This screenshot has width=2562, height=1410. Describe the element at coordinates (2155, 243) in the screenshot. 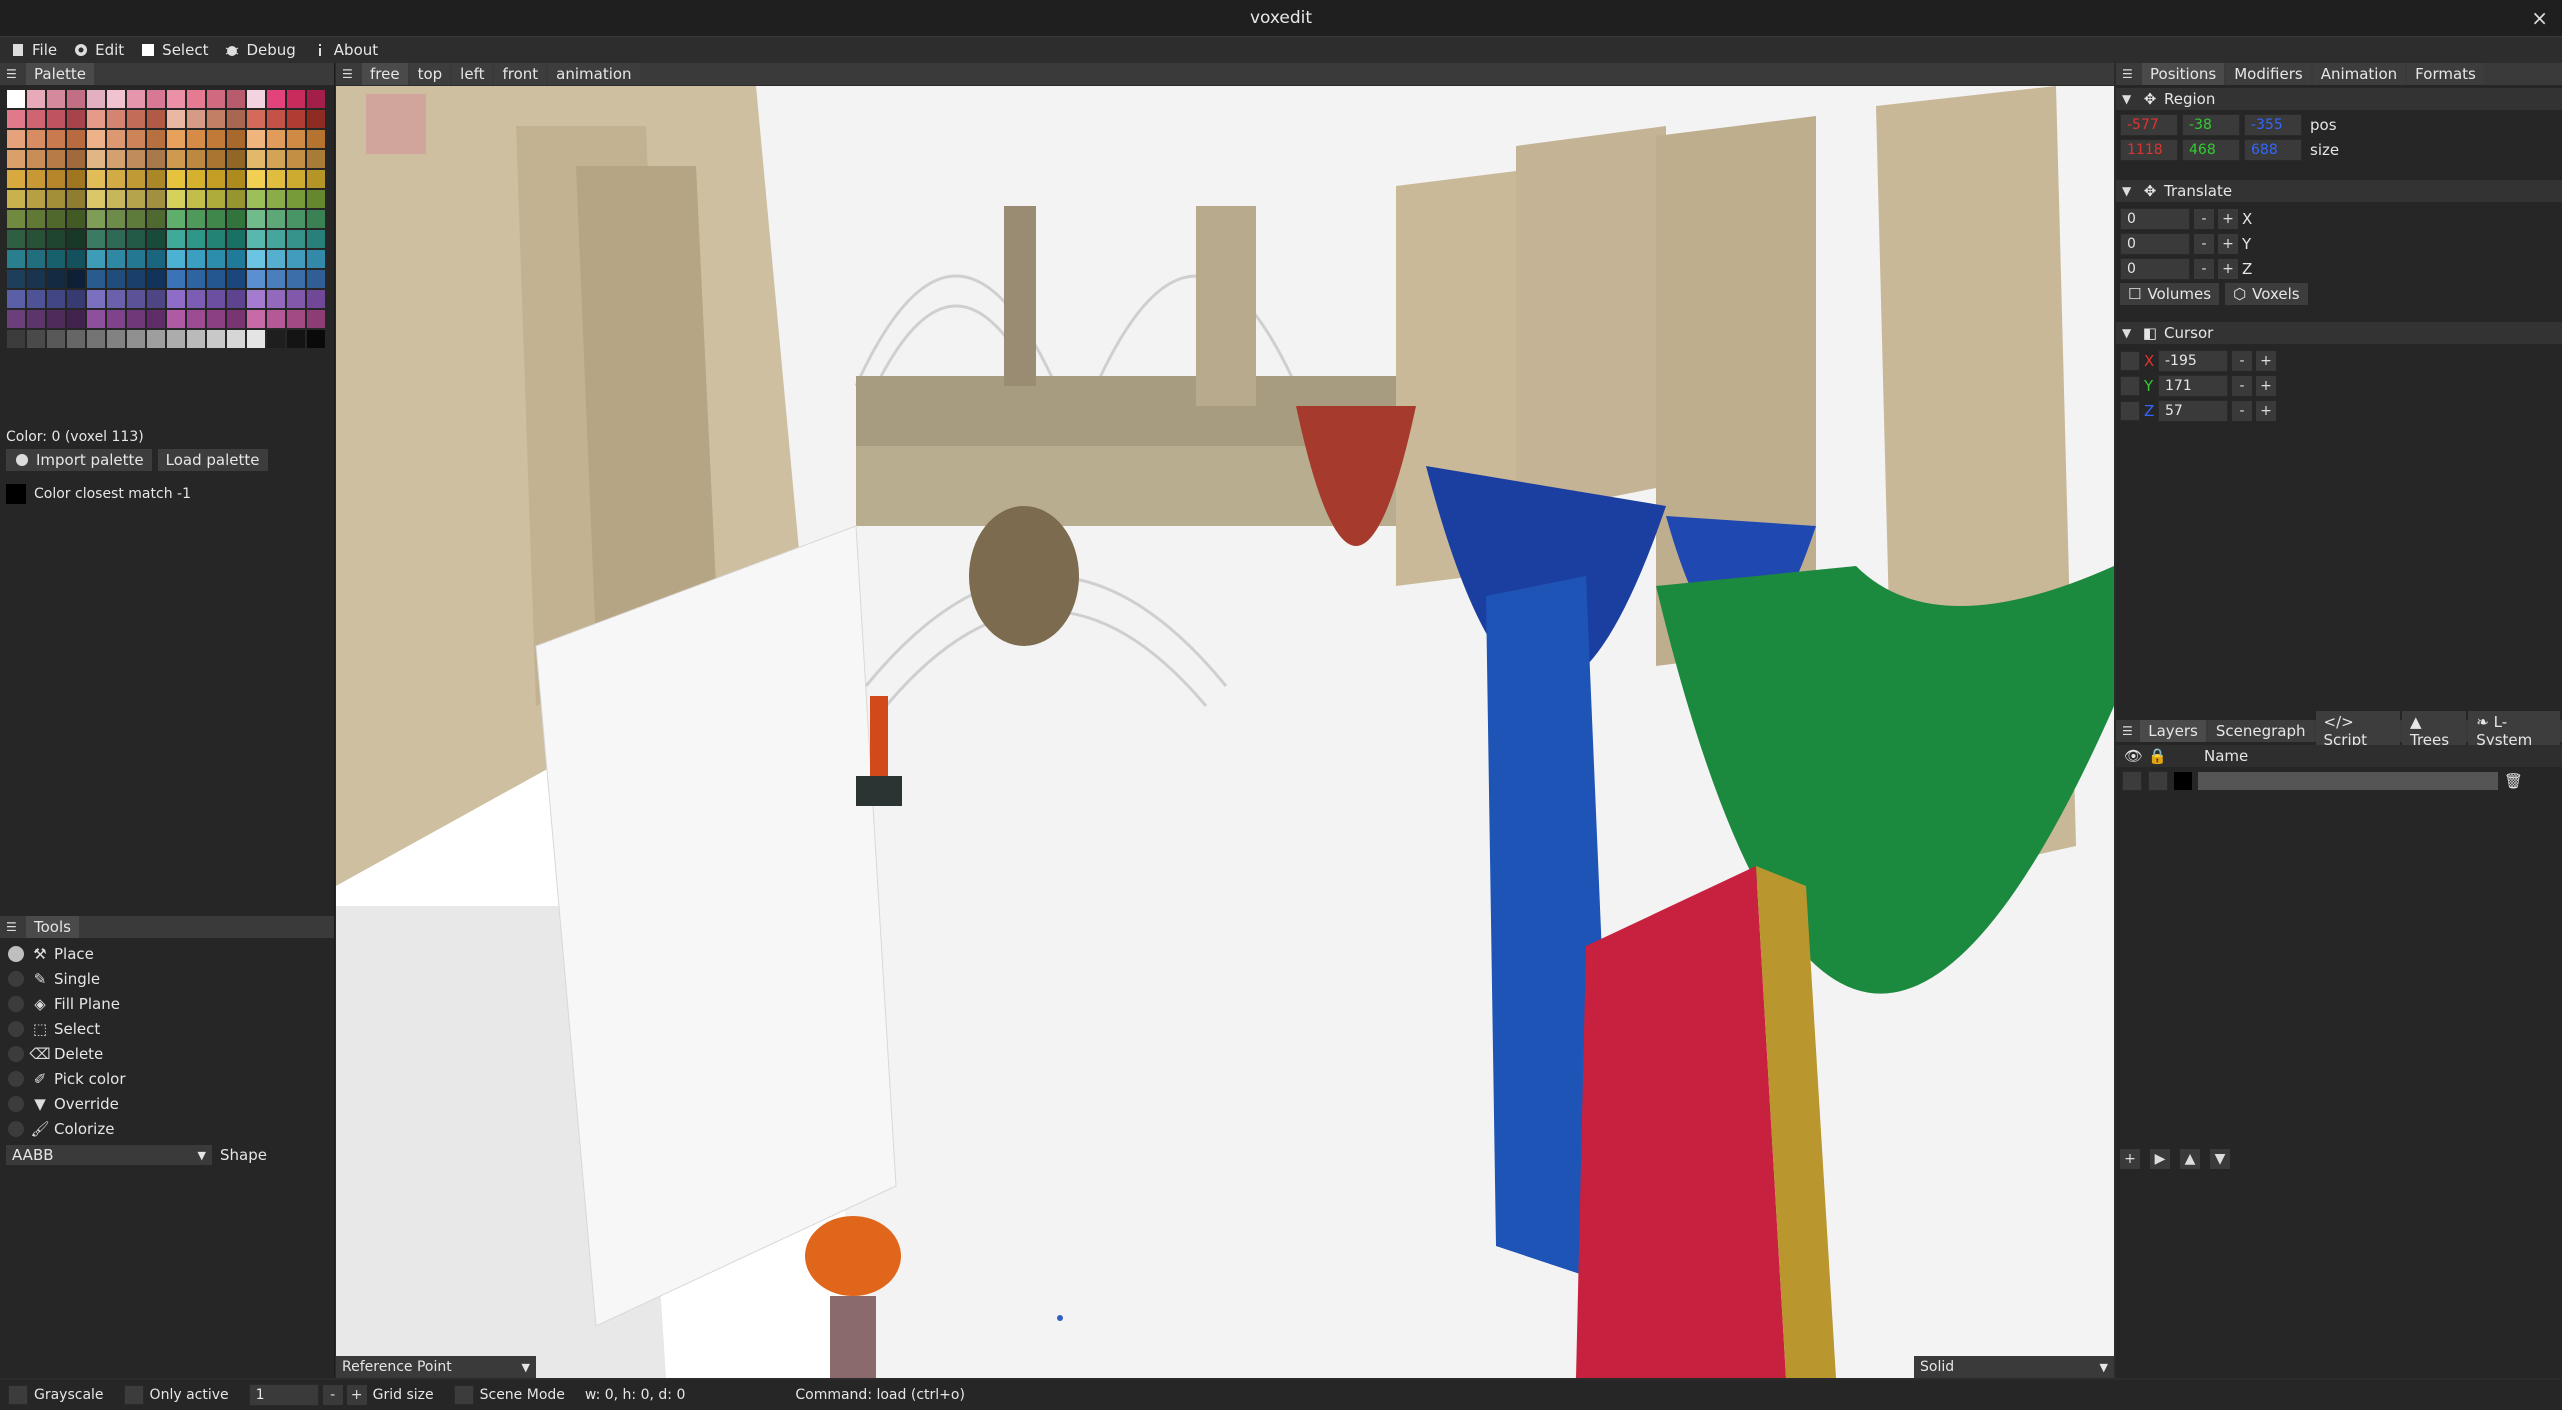

I see `translate-y-input: 0` at that location.